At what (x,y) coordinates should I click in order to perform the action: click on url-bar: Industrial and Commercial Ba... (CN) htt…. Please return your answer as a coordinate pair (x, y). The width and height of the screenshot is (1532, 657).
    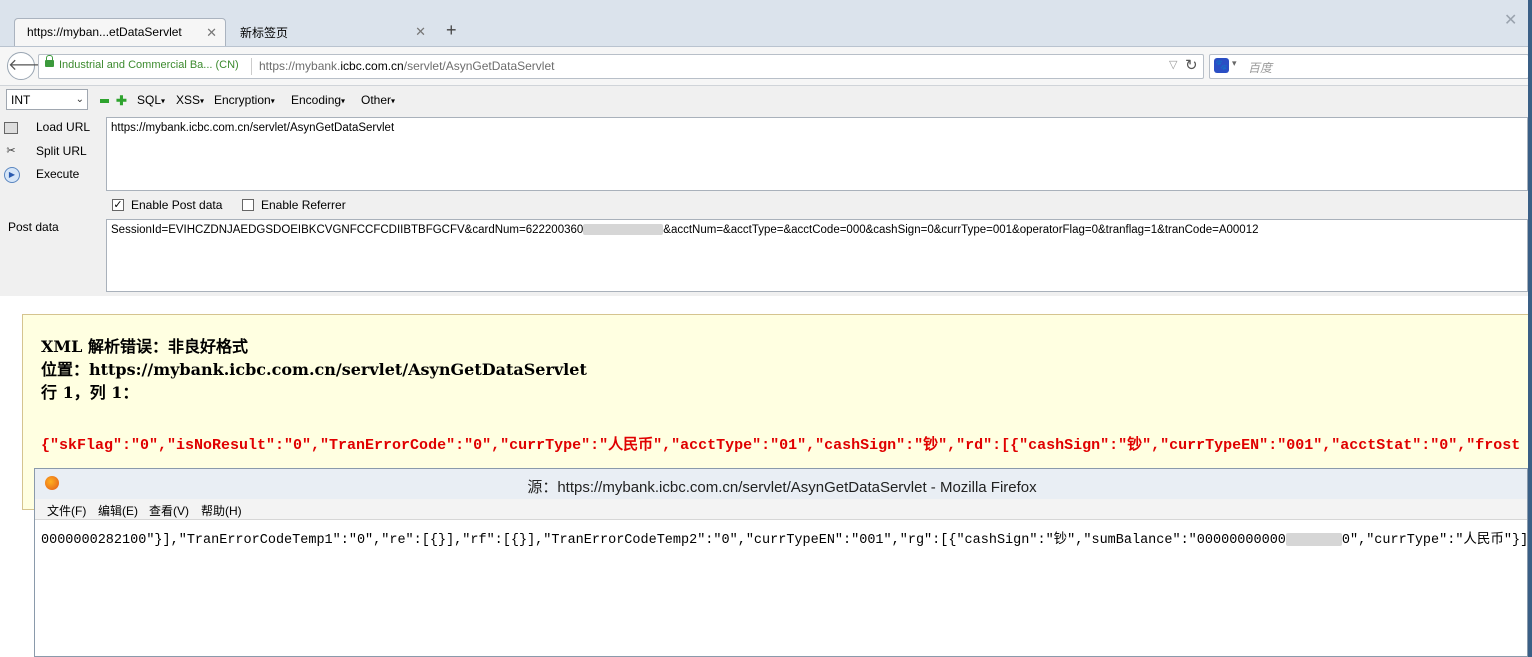
    Looking at the image, I should click on (621, 66).